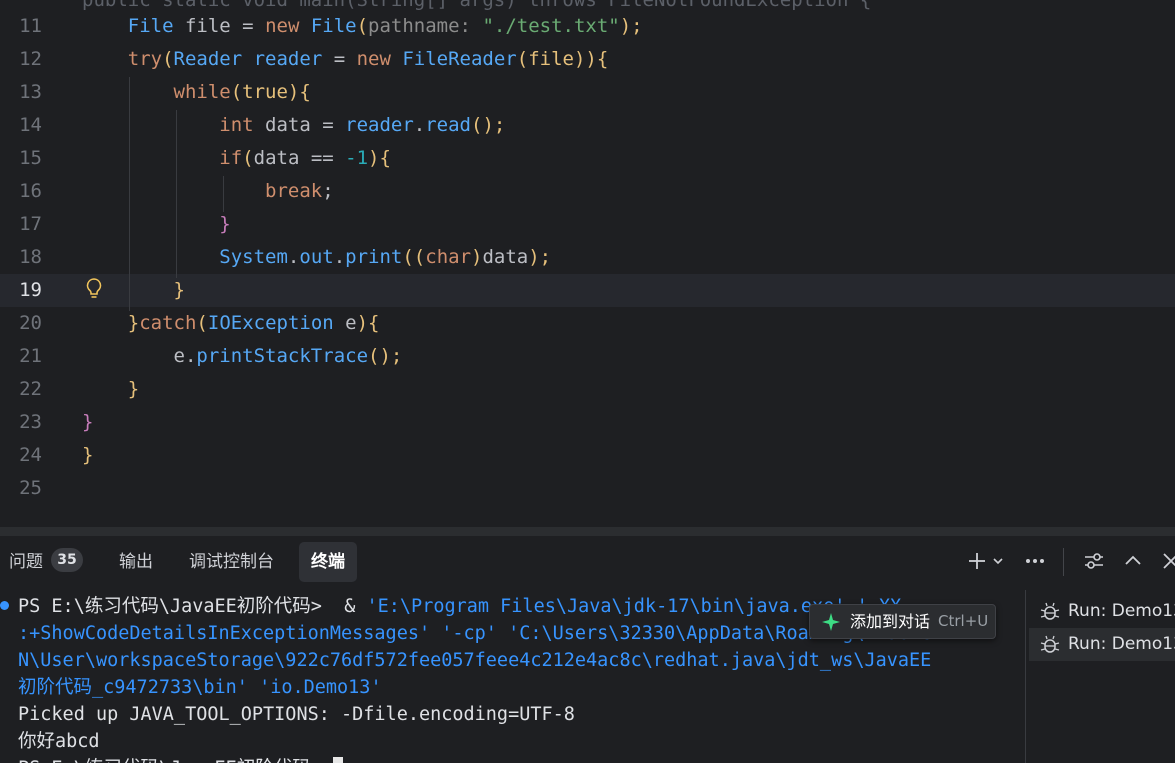 The image size is (1175, 763). I want to click on terminal-session-label: Run: Demo13, so click(1121, 644).